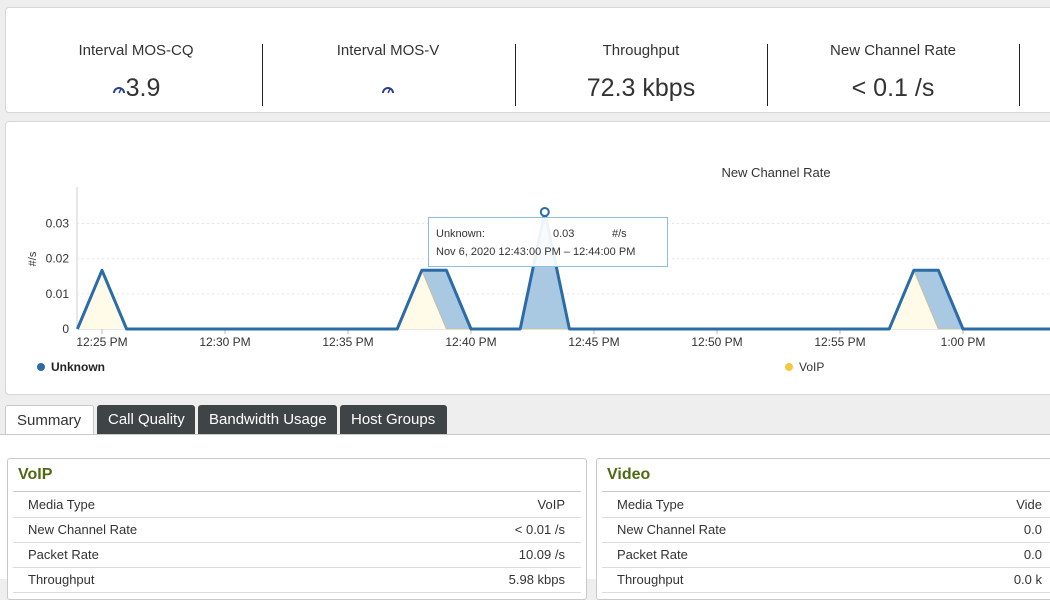  Describe the element at coordinates (893, 88) in the screenshot. I see `kpi-value: < 0.1 /s` at that location.